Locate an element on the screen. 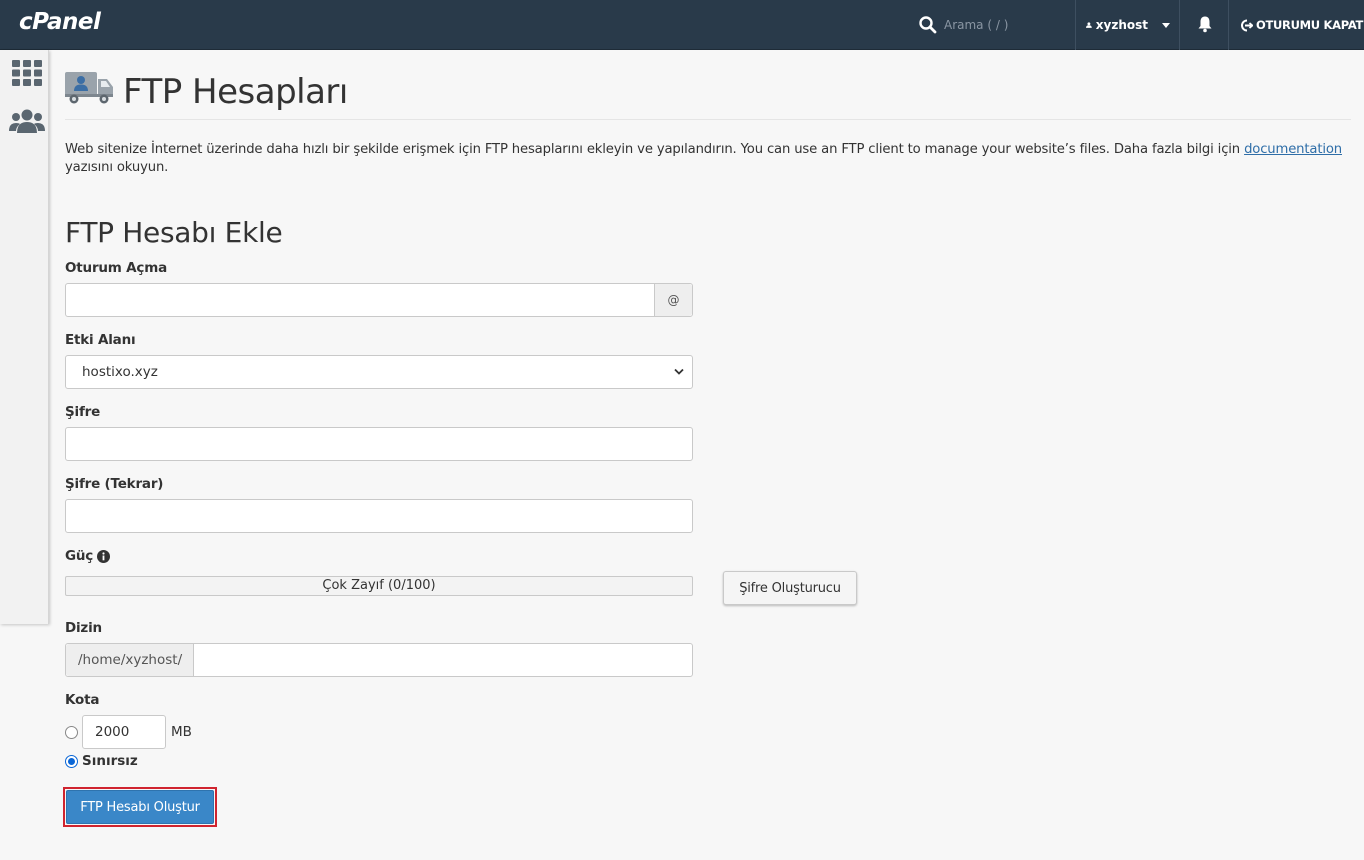 Image resolution: width=1364 pixels, height=860 pixels. password-confirm-input is located at coordinates (379, 516).